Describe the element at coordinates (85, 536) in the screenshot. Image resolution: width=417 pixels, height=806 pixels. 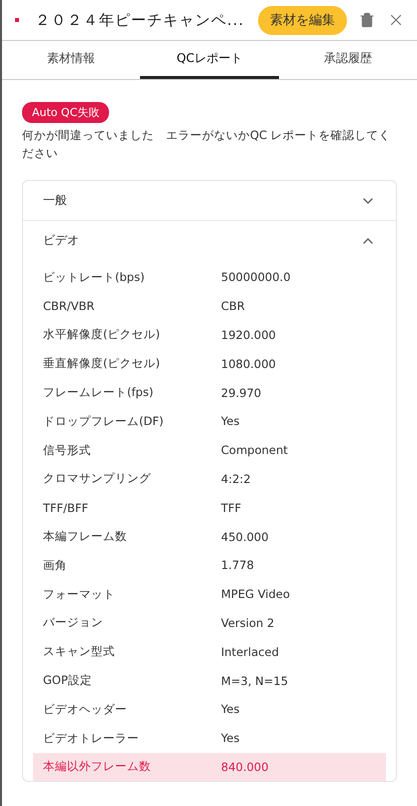
I see `field-label: 本編フレーム数` at that location.